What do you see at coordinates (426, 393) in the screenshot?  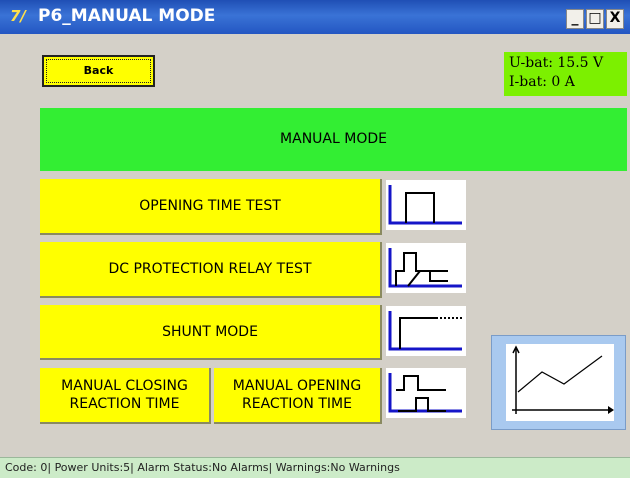 I see `reaction-waveform-icon` at bounding box center [426, 393].